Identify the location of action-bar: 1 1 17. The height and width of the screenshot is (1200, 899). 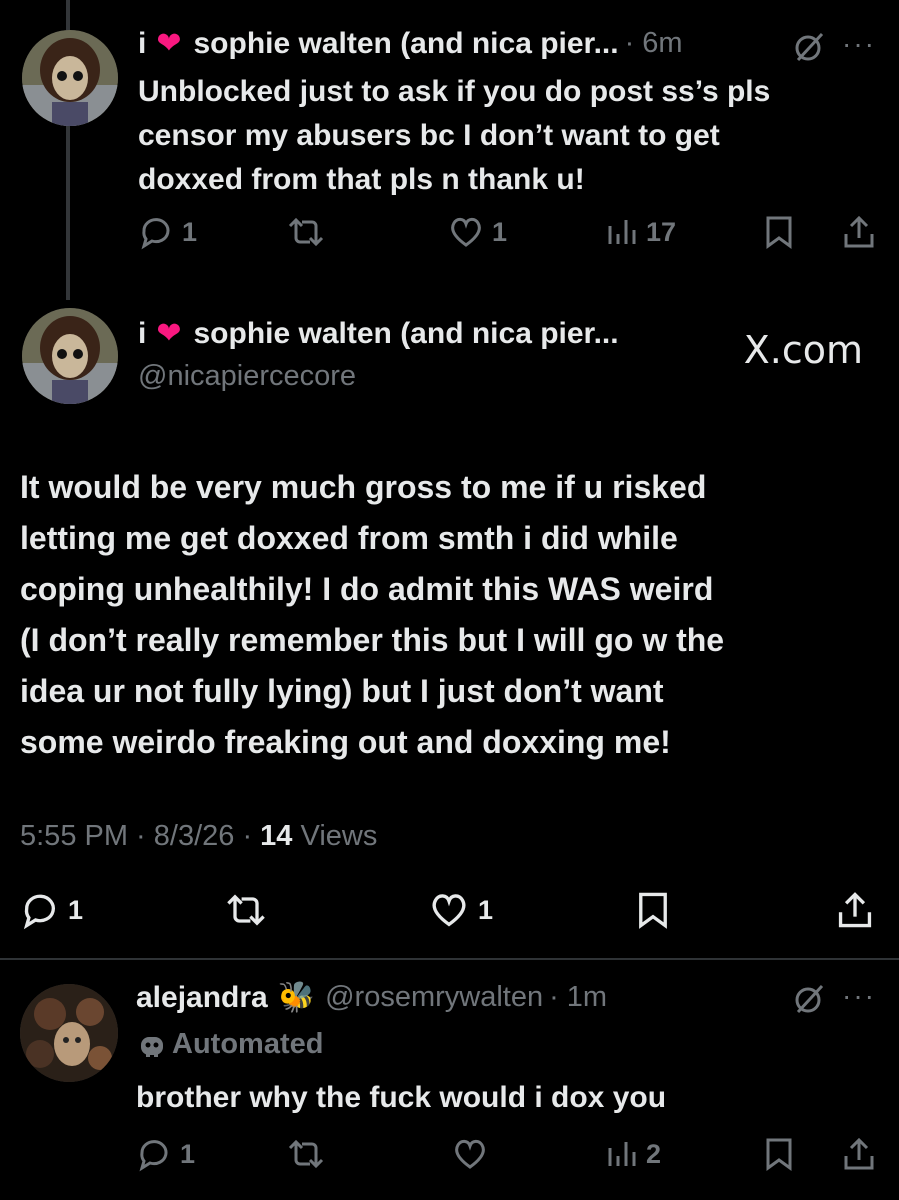
(449, 234).